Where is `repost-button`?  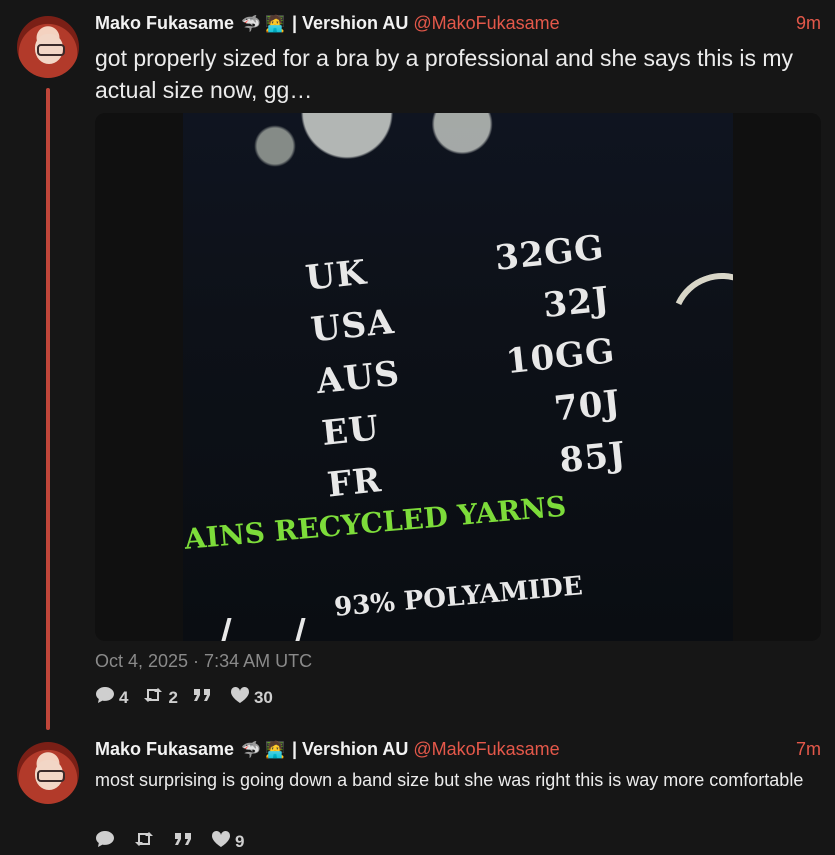 repost-button is located at coordinates (146, 841).